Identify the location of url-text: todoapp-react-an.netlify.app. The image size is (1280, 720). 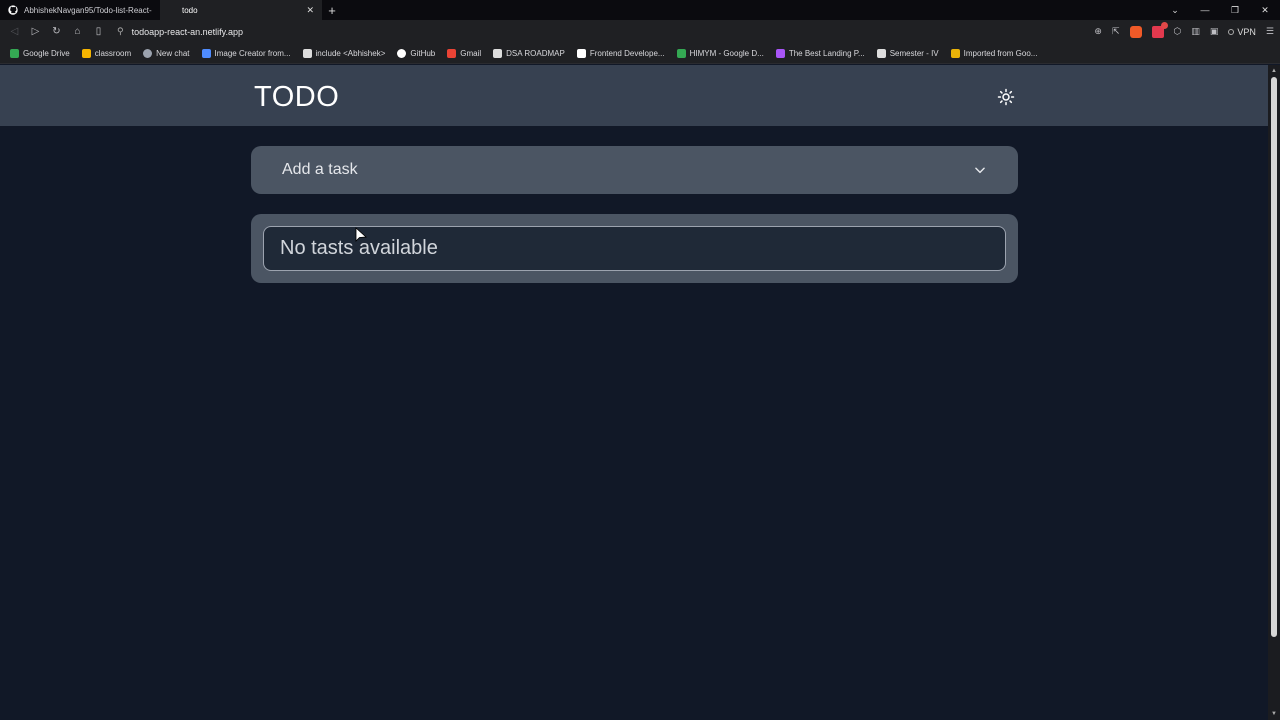
(187, 31).